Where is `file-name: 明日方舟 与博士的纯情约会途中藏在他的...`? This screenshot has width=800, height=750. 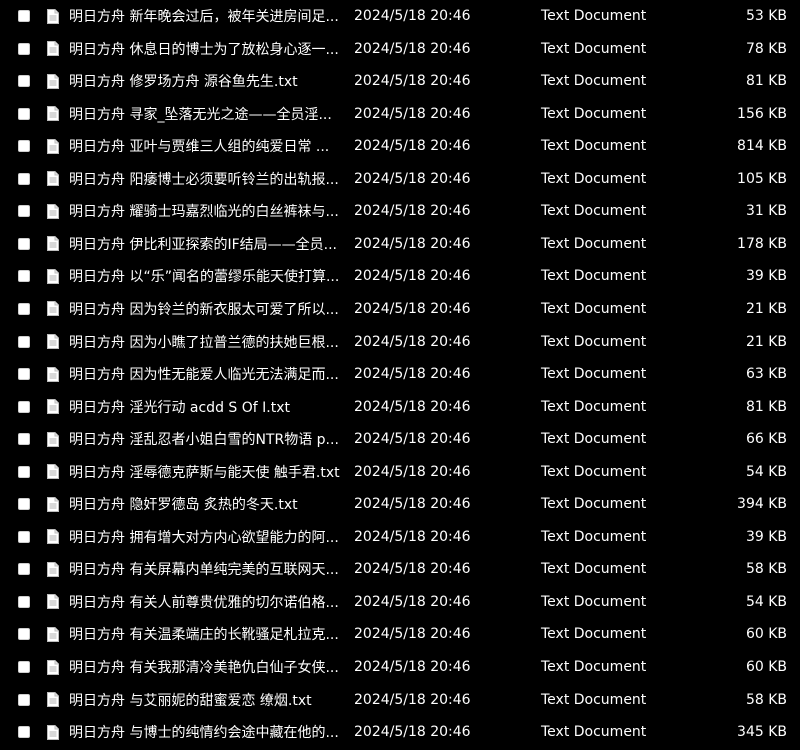 file-name: 明日方舟 与博士的纯情约会途中藏在他的... is located at coordinates (204, 733).